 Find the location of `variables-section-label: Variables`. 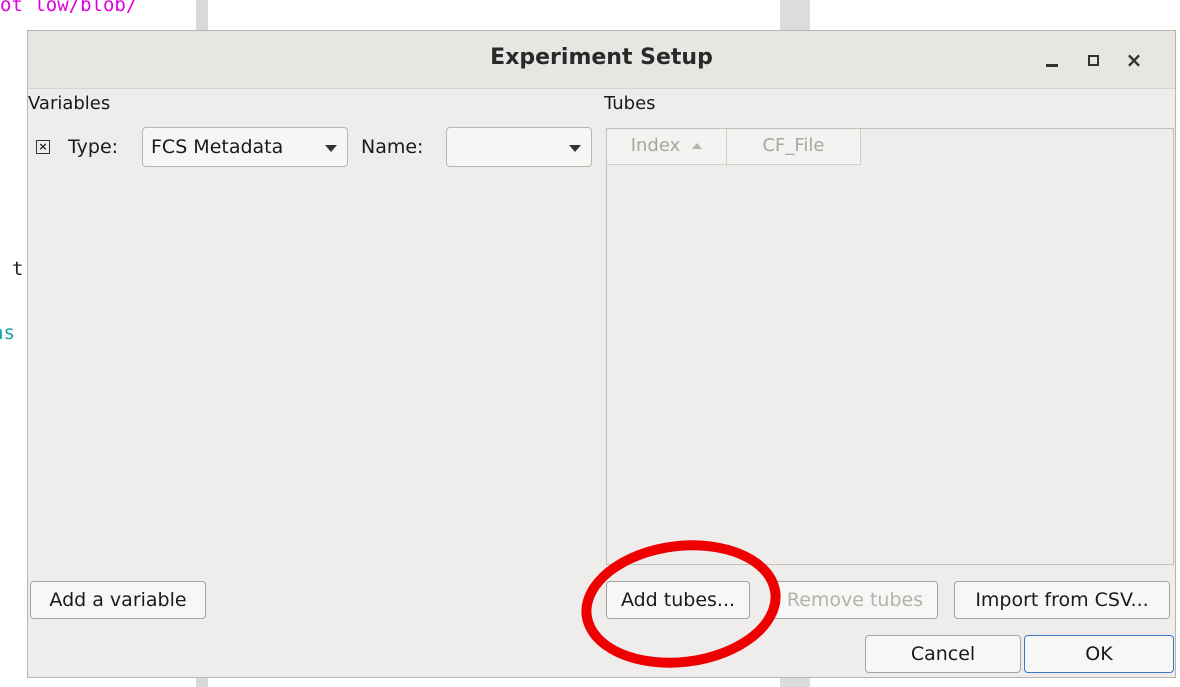

variables-section-label: Variables is located at coordinates (69, 103).